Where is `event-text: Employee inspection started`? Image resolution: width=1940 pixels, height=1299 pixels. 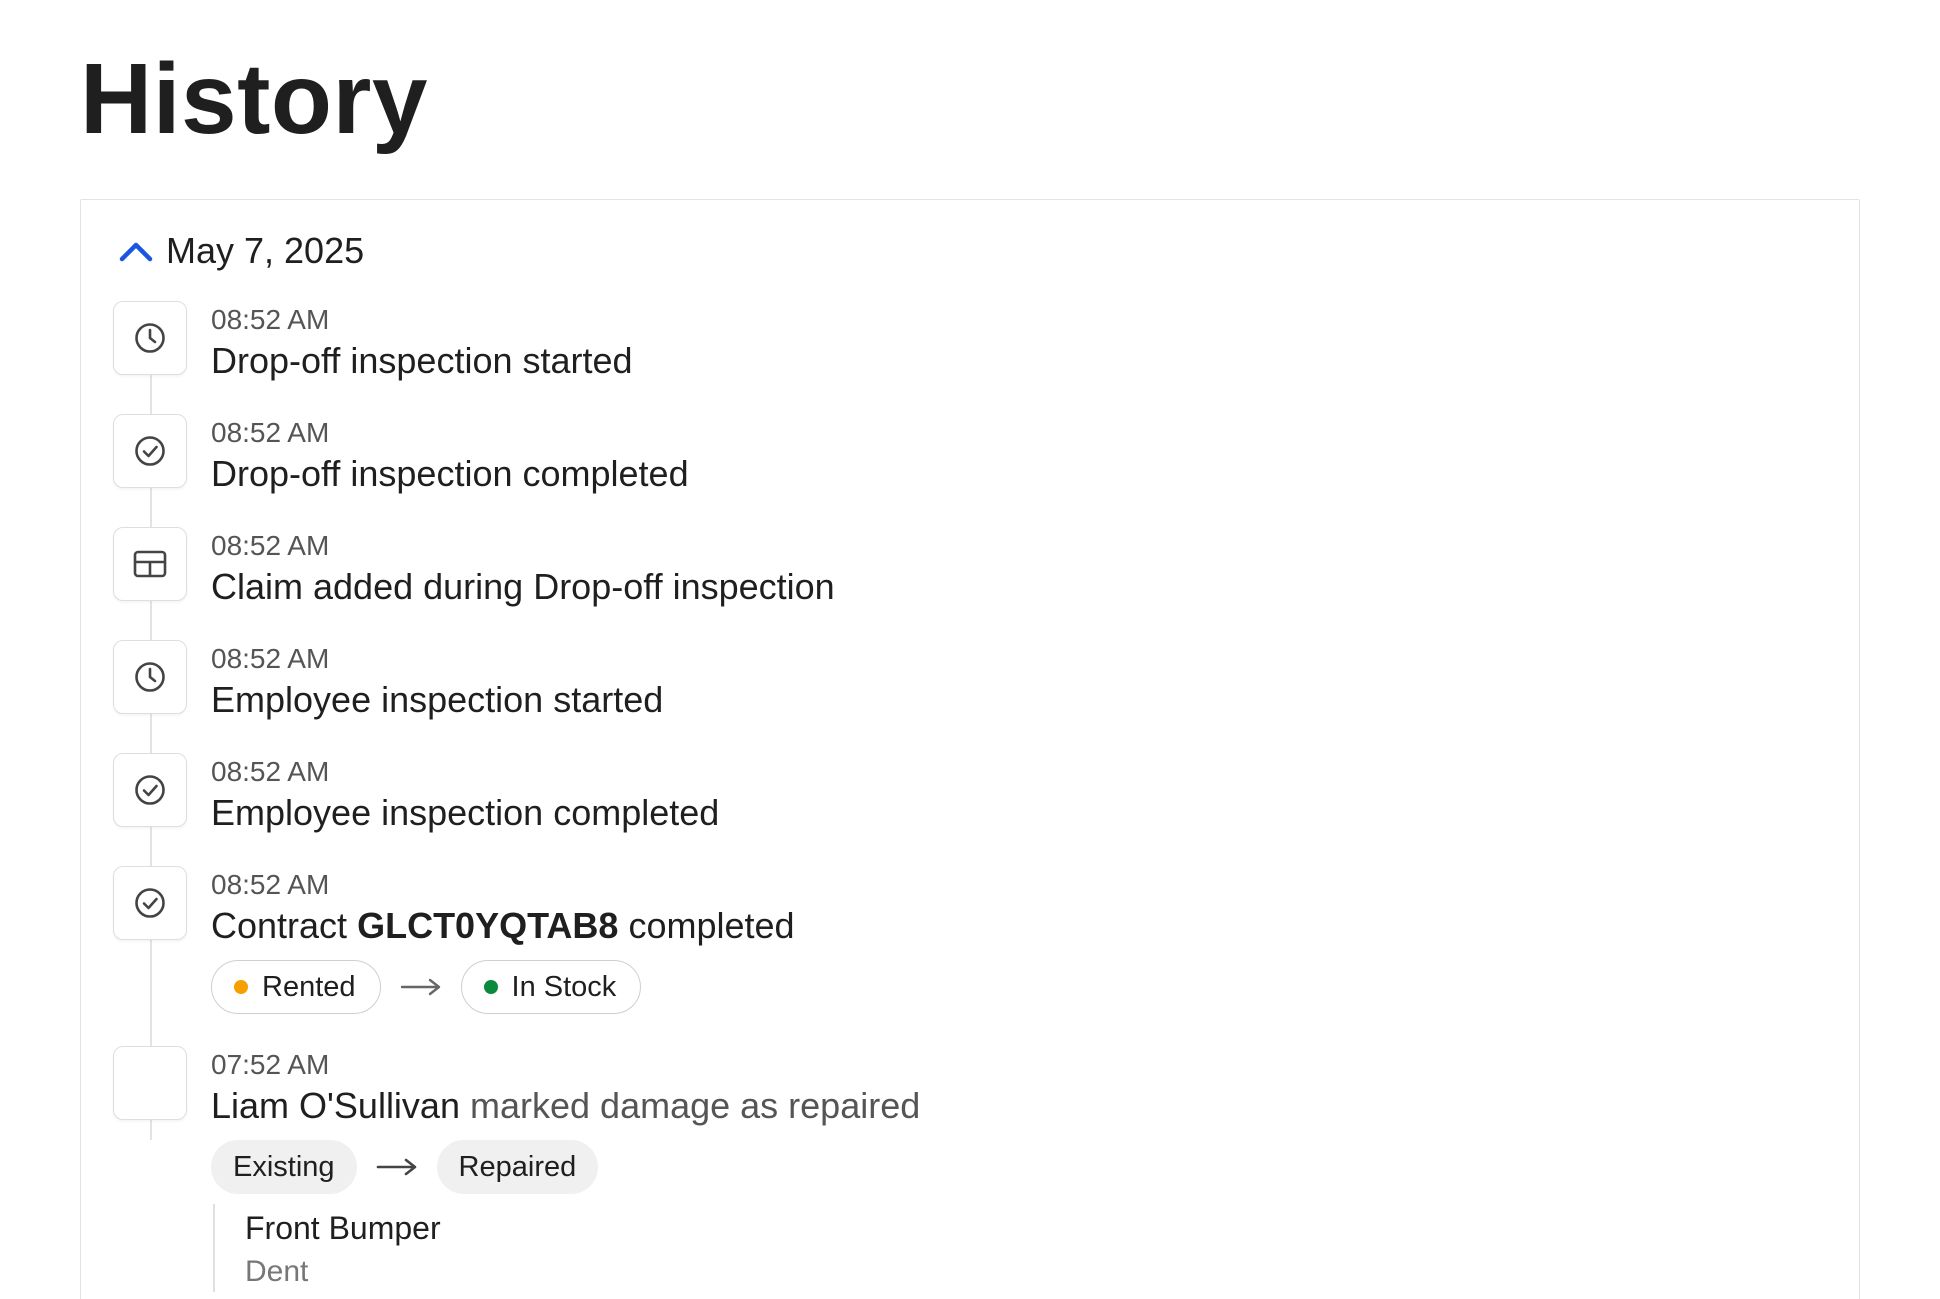
event-text: Employee inspection started is located at coordinates (437, 699).